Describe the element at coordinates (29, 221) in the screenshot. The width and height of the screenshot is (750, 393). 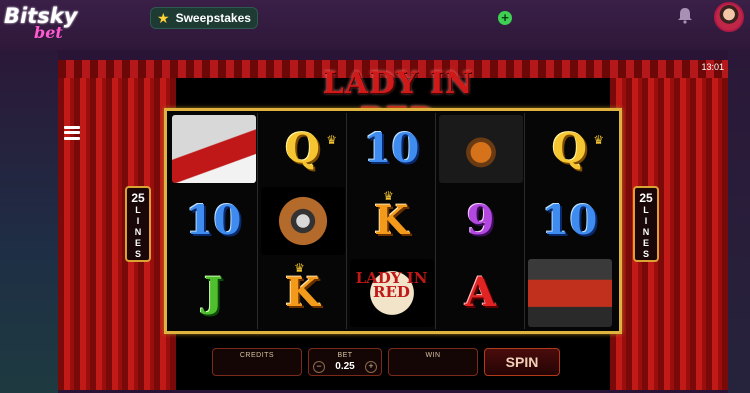
I see `background-left` at that location.